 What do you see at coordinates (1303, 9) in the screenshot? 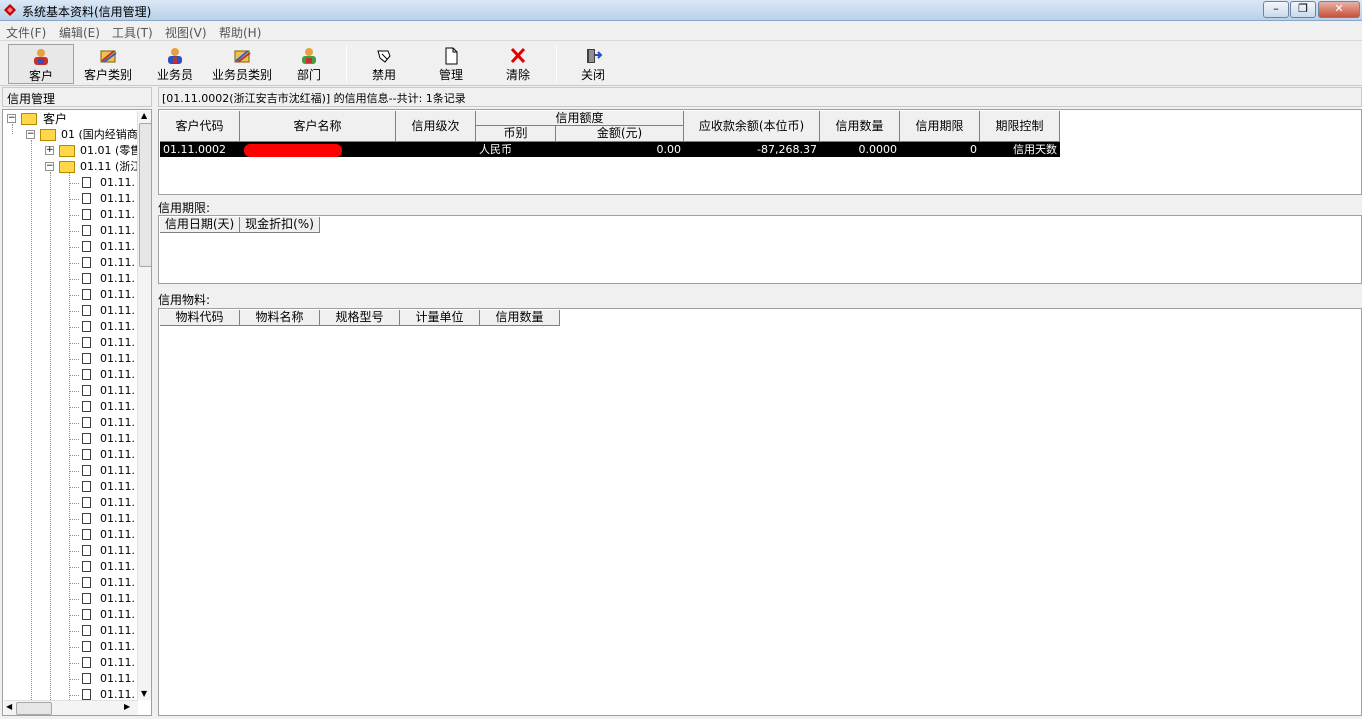
I see `restore-button: ❐` at bounding box center [1303, 9].